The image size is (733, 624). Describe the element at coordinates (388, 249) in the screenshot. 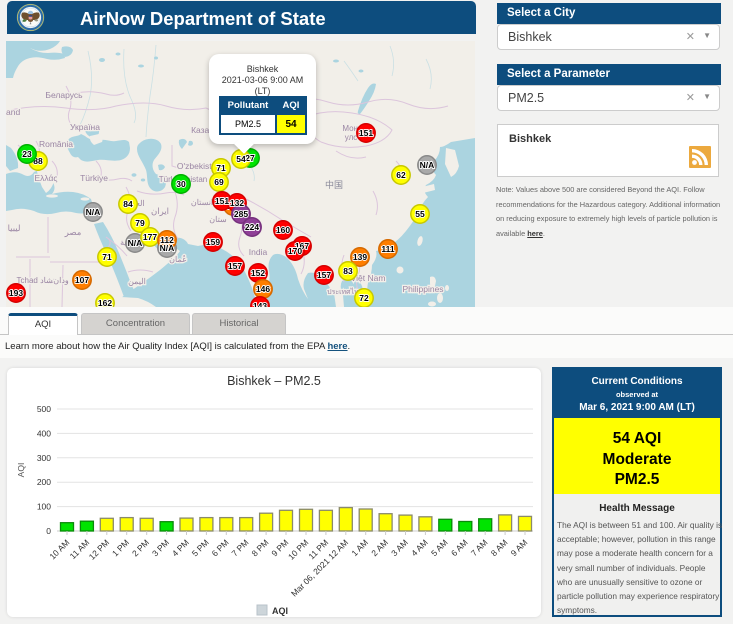

I see `svg-text: 111` at that location.